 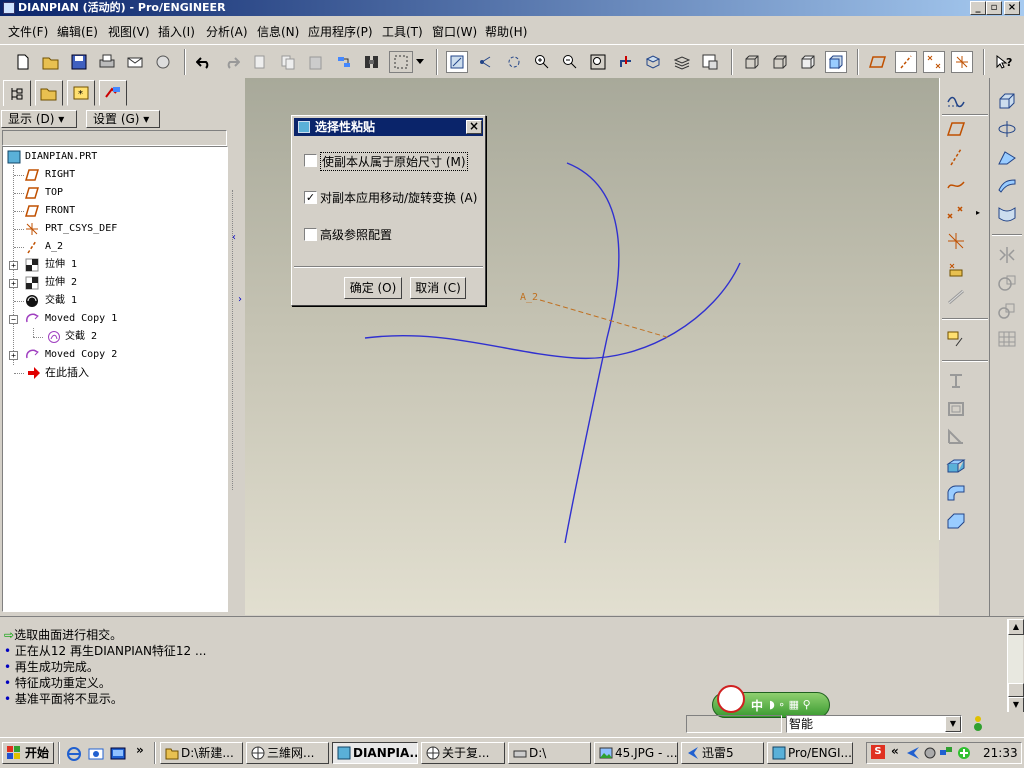 I want to click on view-manager-icon, so click(x=710, y=62).